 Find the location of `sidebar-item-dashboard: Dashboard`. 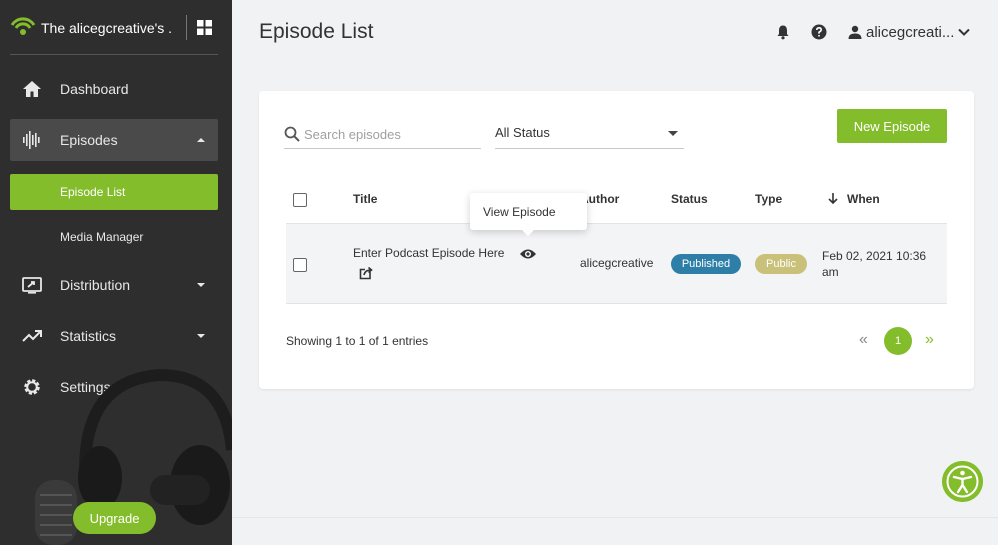

sidebar-item-dashboard: Dashboard is located at coordinates (114, 89).